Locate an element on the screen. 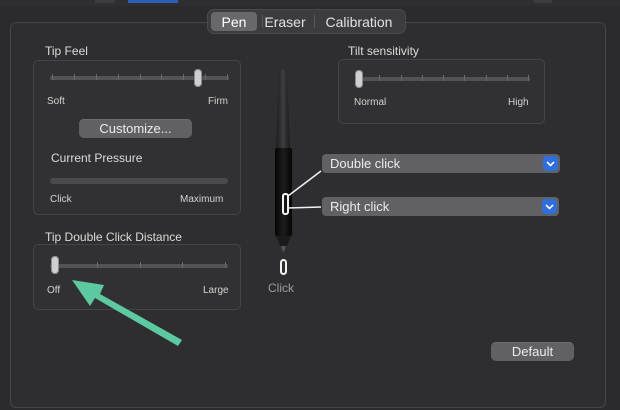  tip-feel-max-label: Firm is located at coordinates (218, 101).